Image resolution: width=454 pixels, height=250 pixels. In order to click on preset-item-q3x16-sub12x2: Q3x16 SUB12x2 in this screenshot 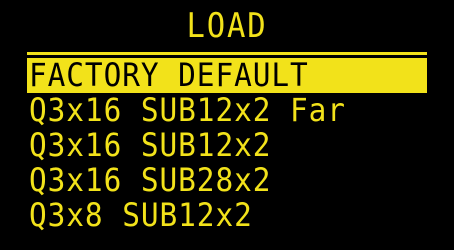, I will do `click(227, 145)`.